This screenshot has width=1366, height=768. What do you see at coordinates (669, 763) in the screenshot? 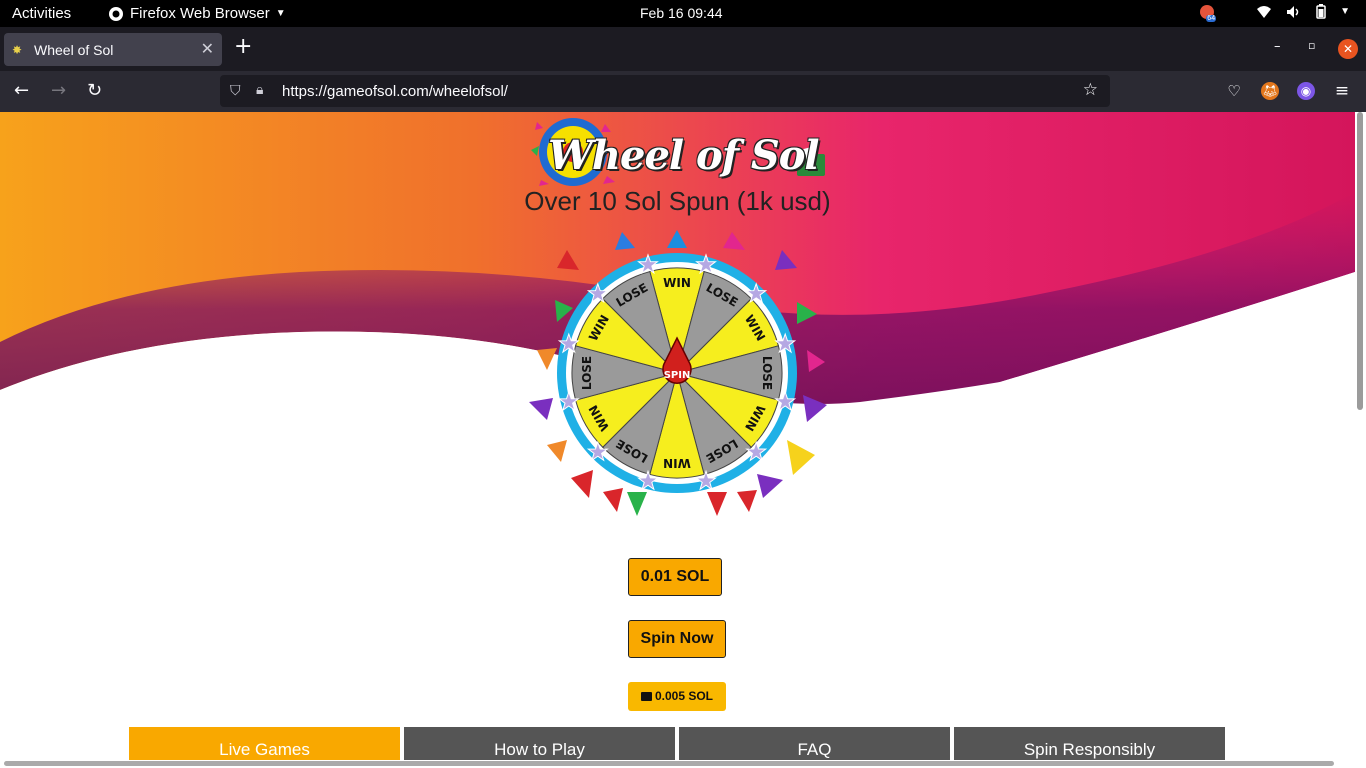
I see `horizontal-scroll-thumb` at bounding box center [669, 763].